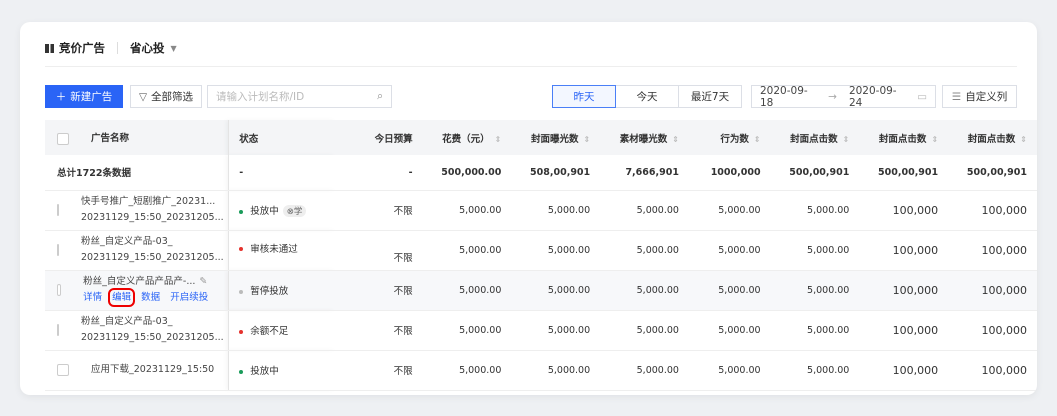  Describe the element at coordinates (788, 97) in the screenshot. I see `date-start: 2020-09-18` at that location.